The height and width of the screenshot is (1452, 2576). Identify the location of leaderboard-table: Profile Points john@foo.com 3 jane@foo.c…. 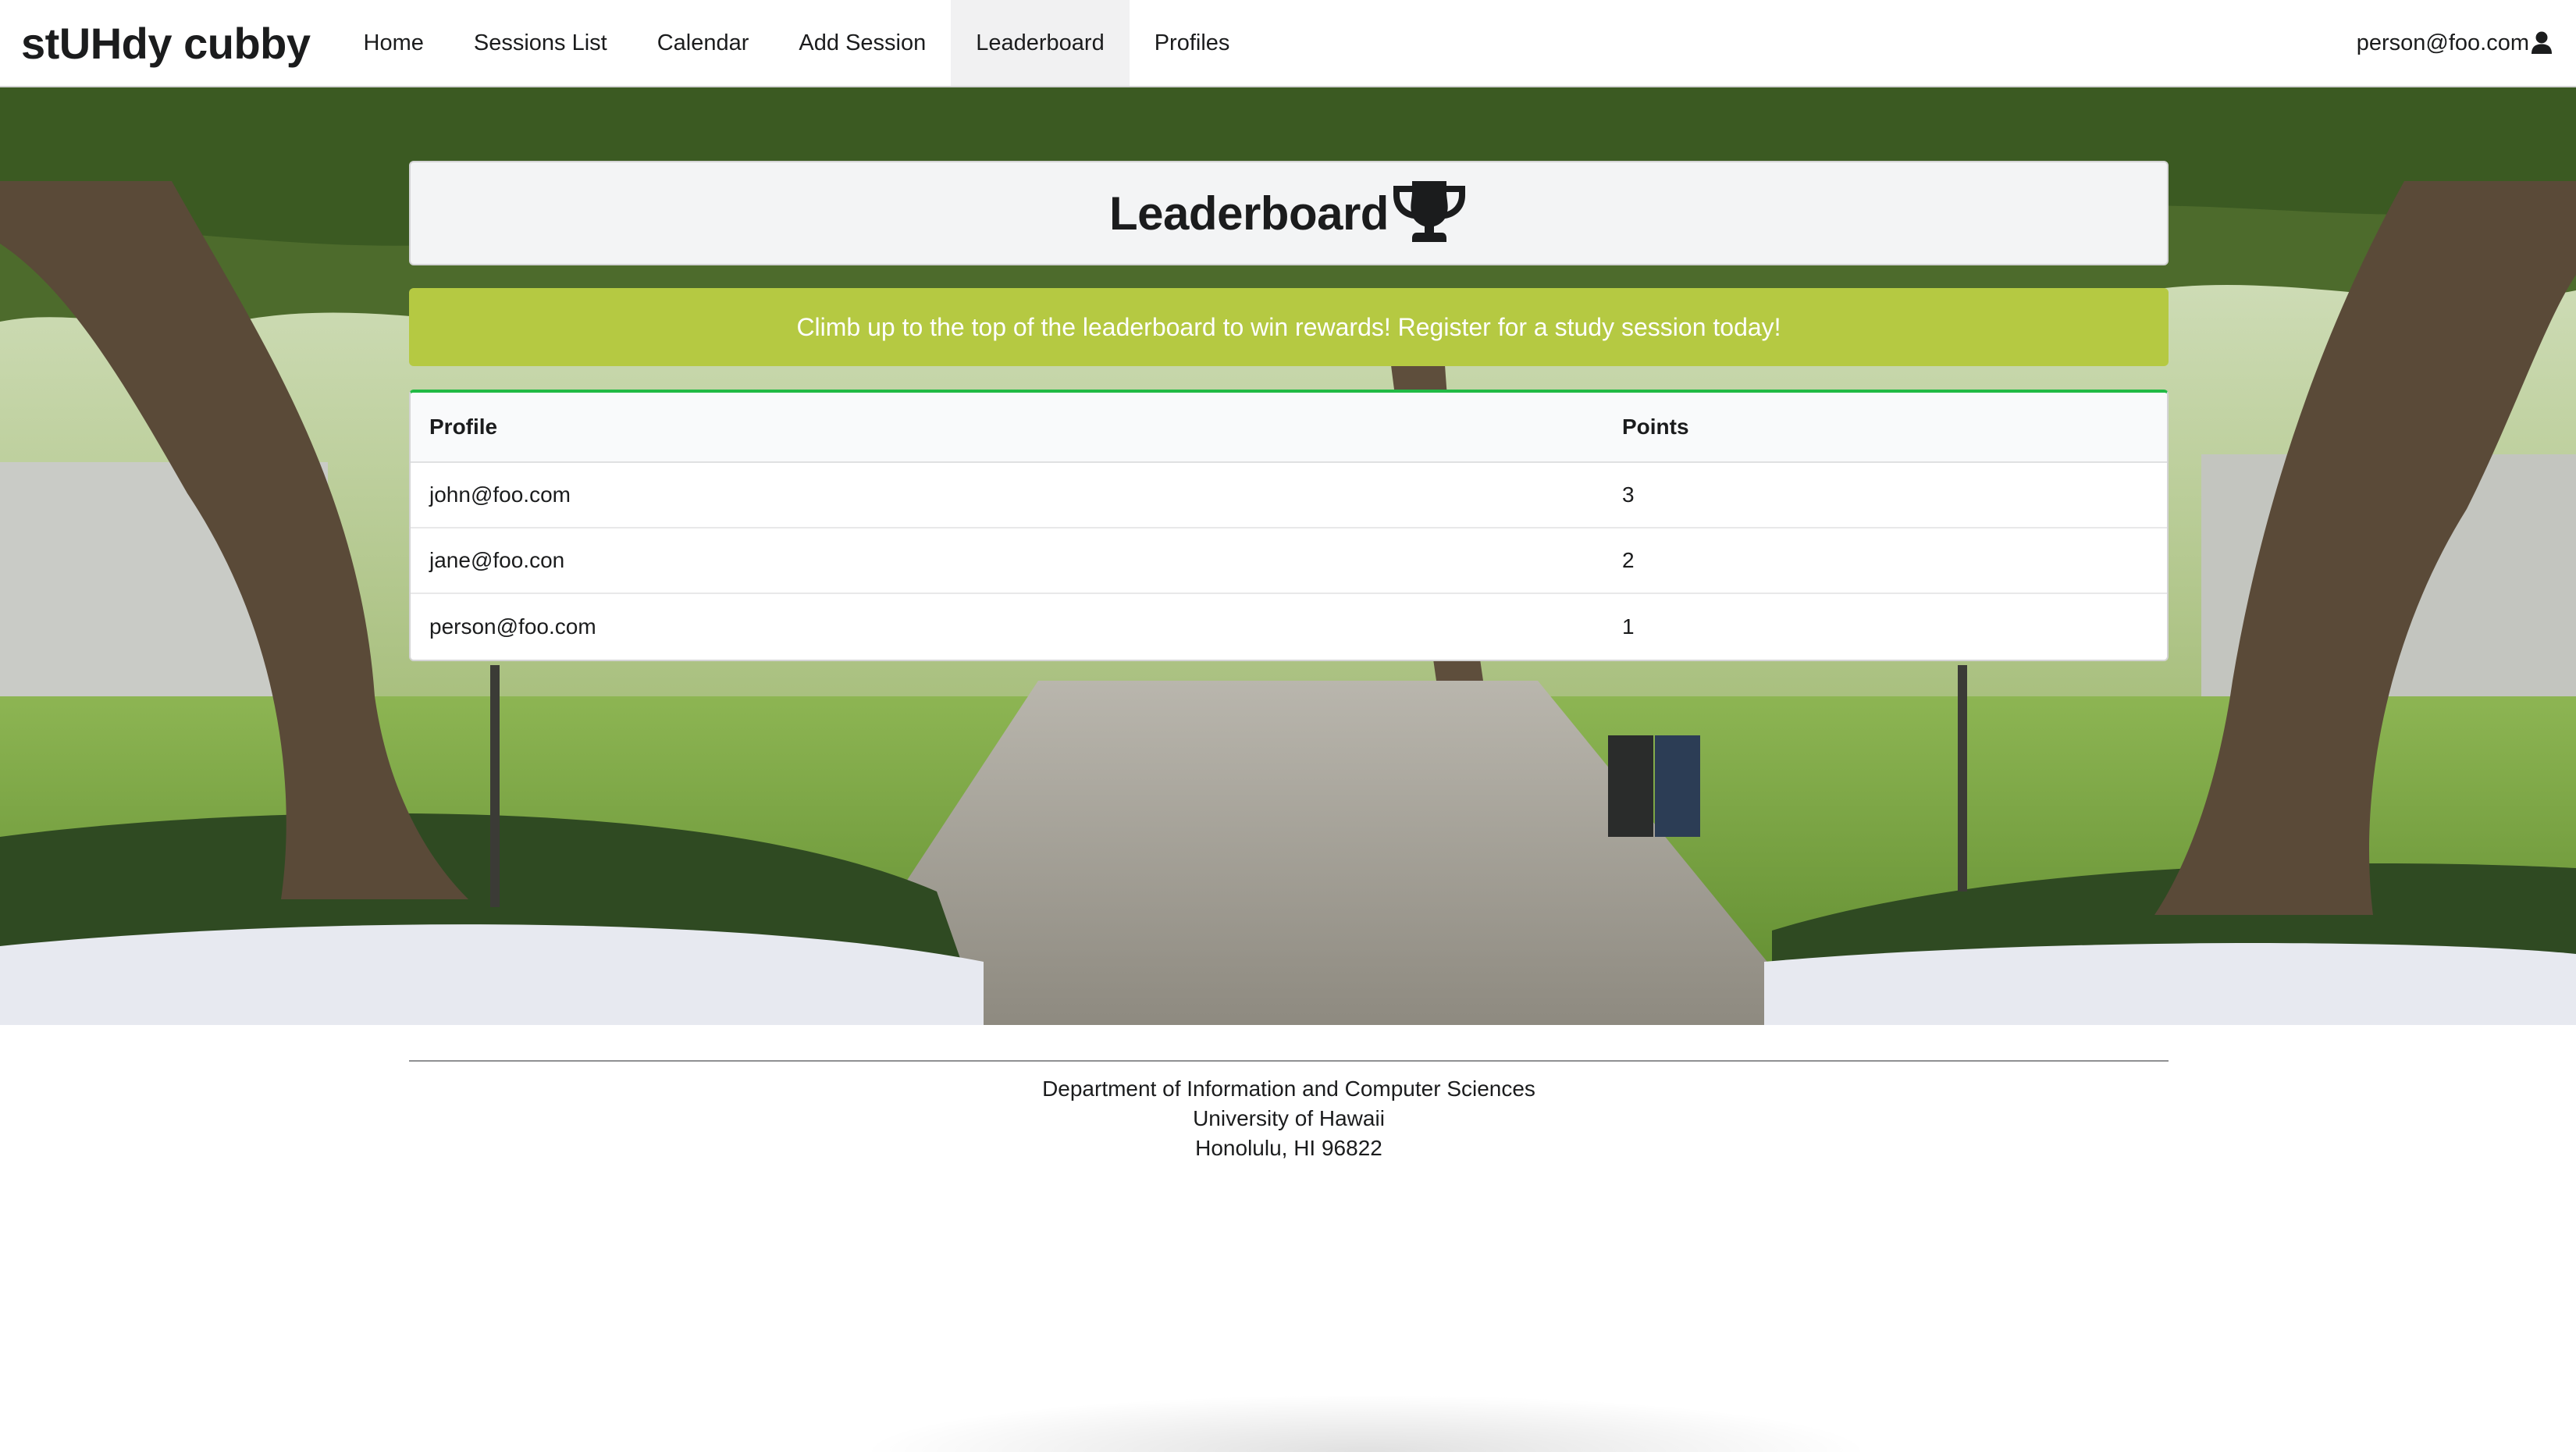
(1289, 525).